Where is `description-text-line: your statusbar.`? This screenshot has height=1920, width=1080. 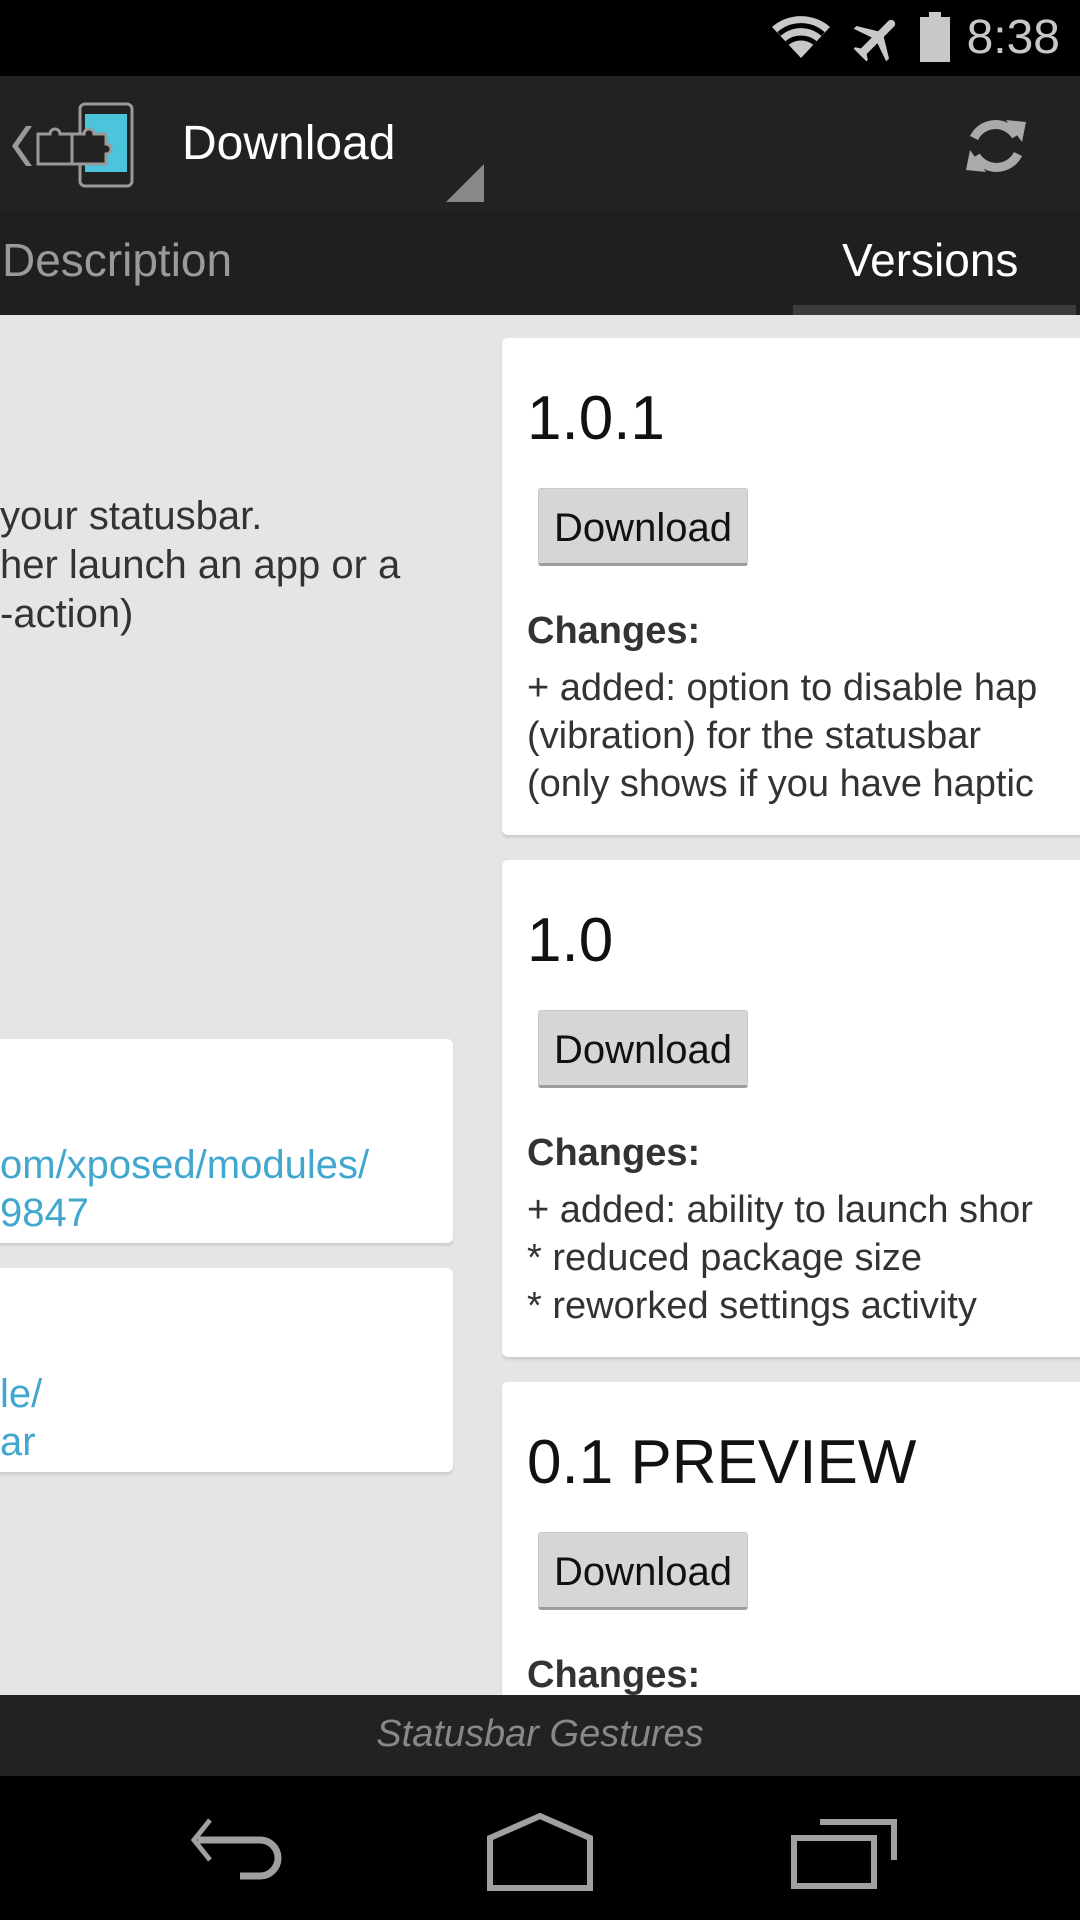 description-text-line: your statusbar. is located at coordinates (131, 516).